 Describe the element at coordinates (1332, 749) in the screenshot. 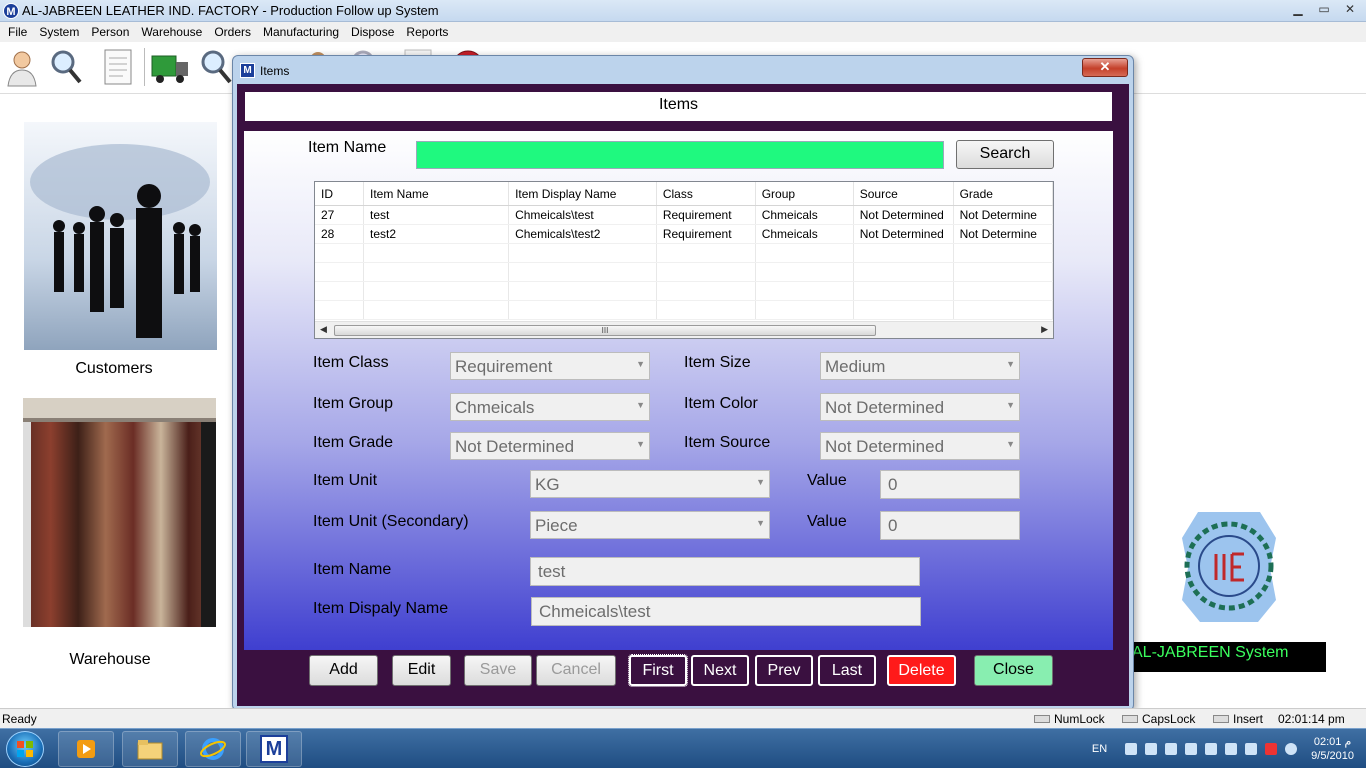

I see `clock: 02:01 م 9/5/2010` at that location.